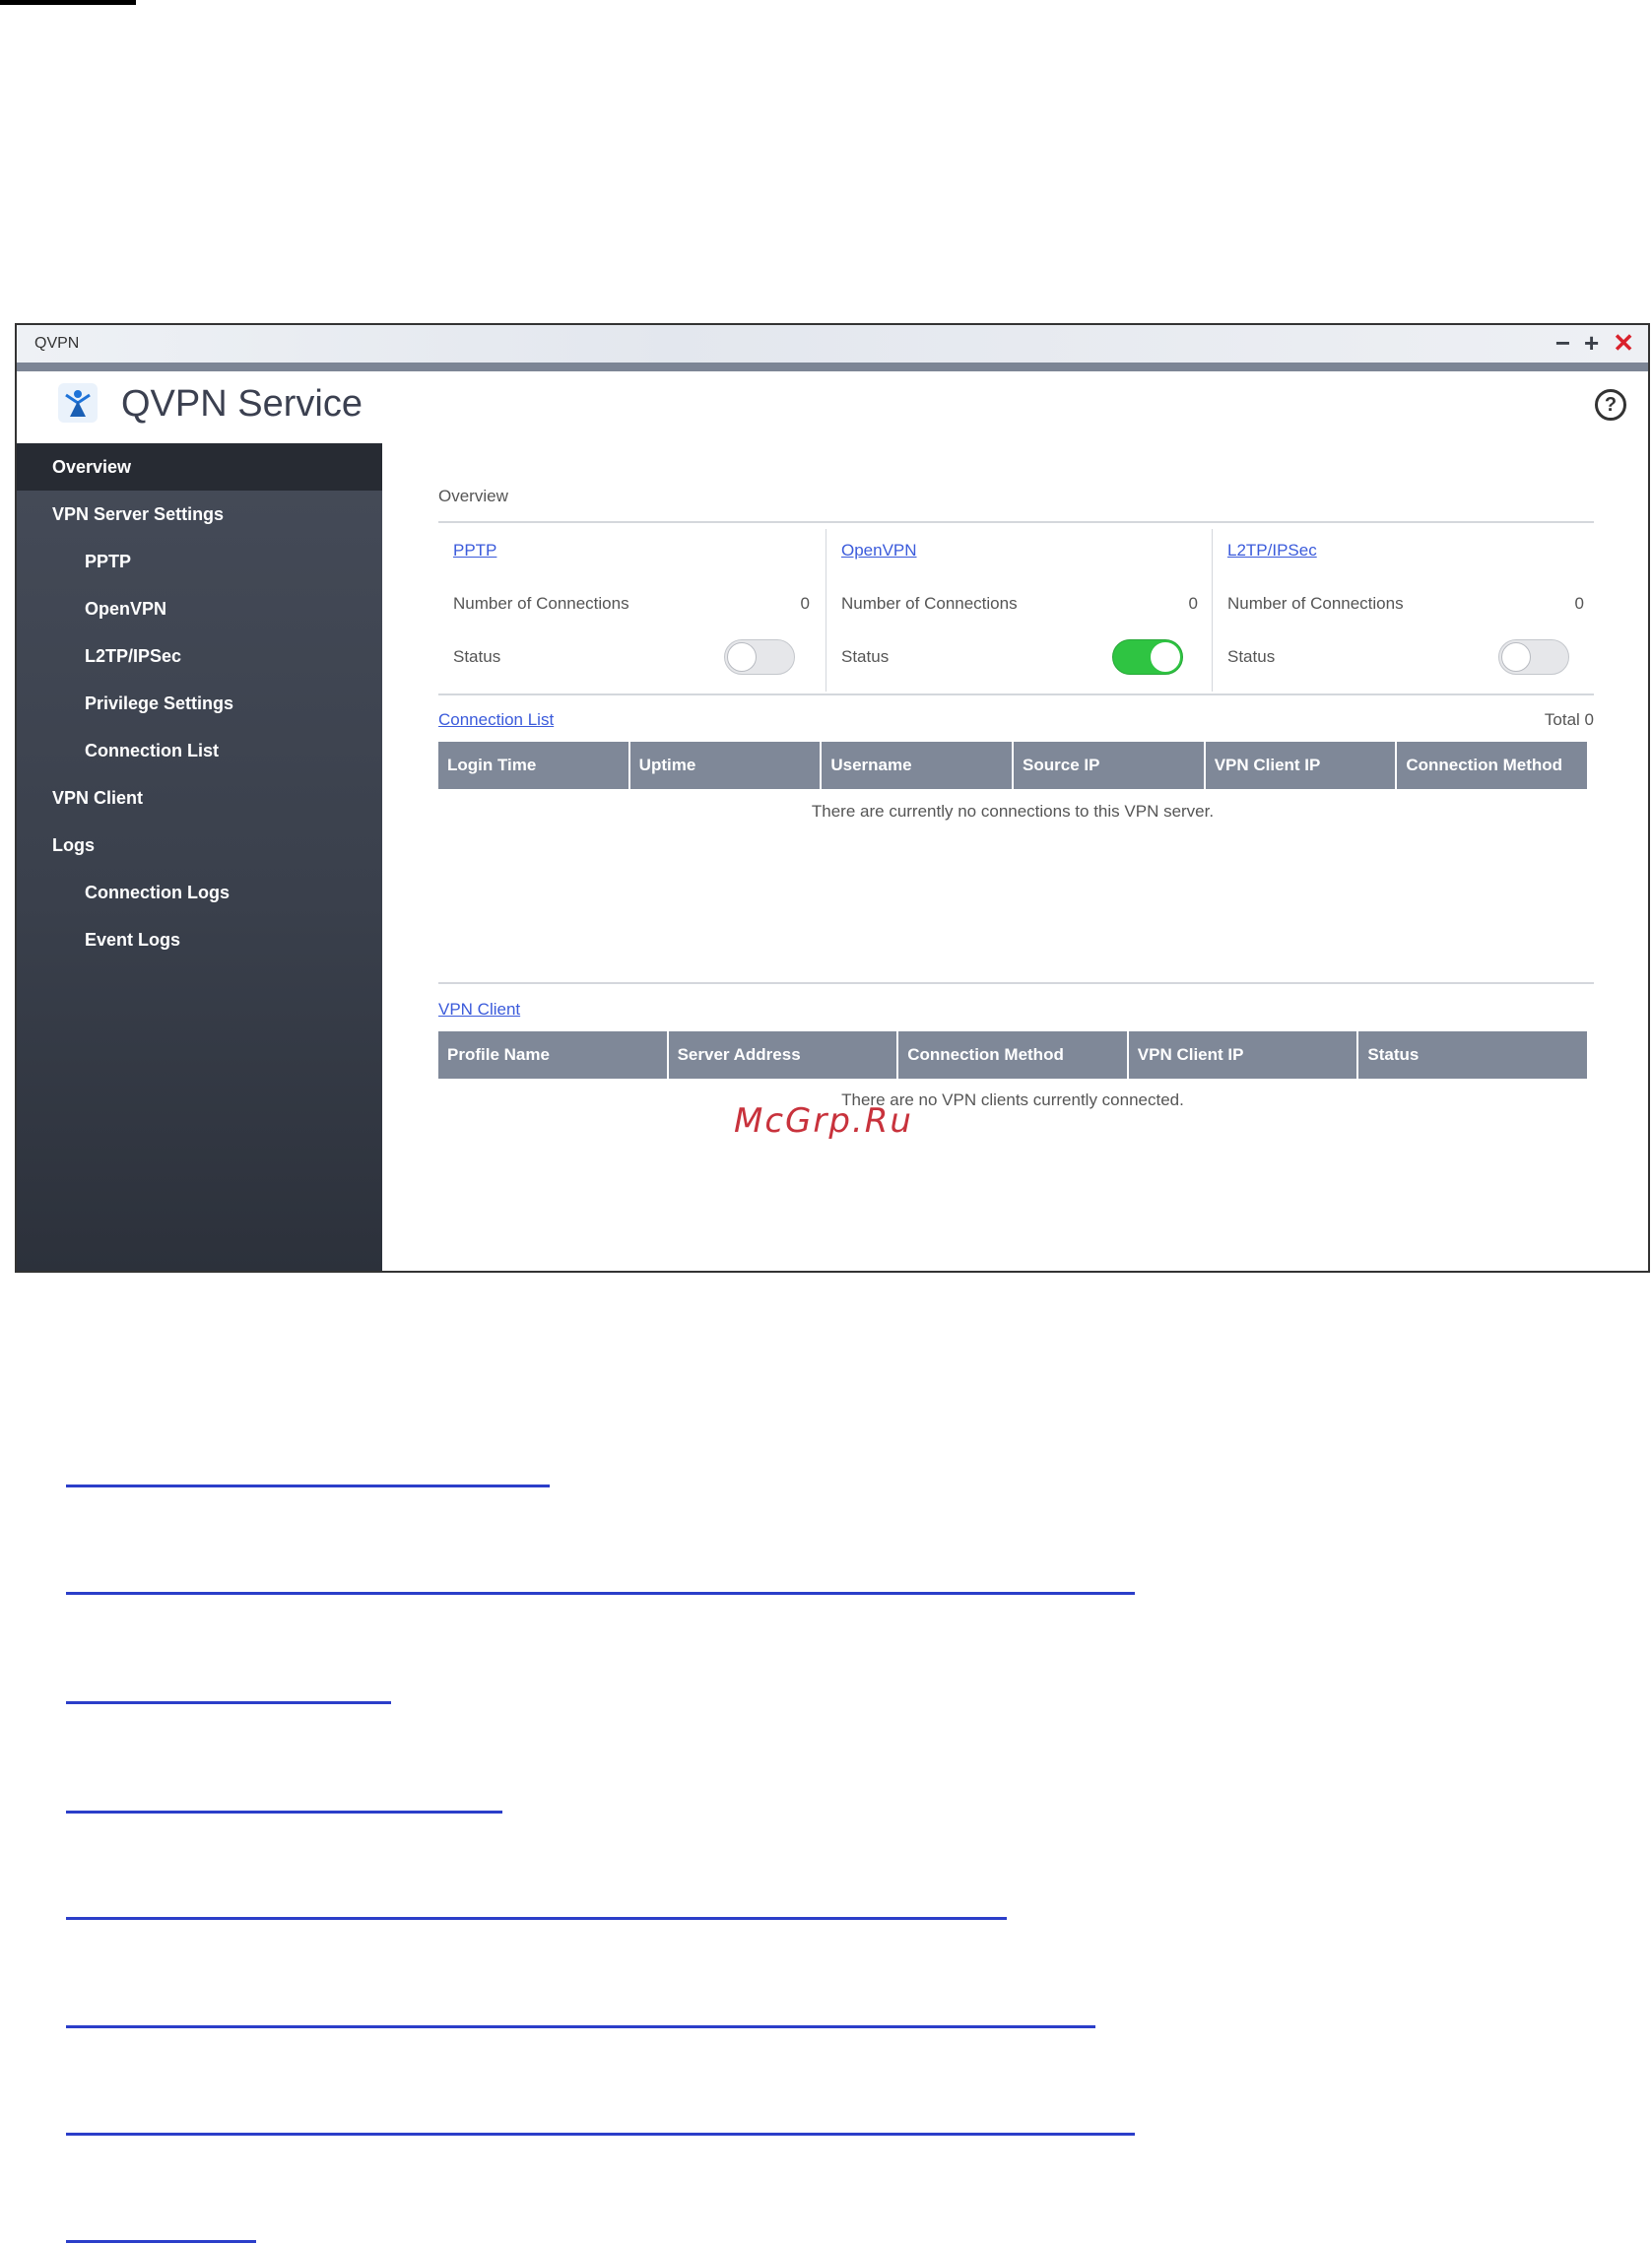 This screenshot has height=2244, width=1652. Describe the element at coordinates (199, 750) in the screenshot. I see `sidebar-item-connection-list: Connection List` at that location.